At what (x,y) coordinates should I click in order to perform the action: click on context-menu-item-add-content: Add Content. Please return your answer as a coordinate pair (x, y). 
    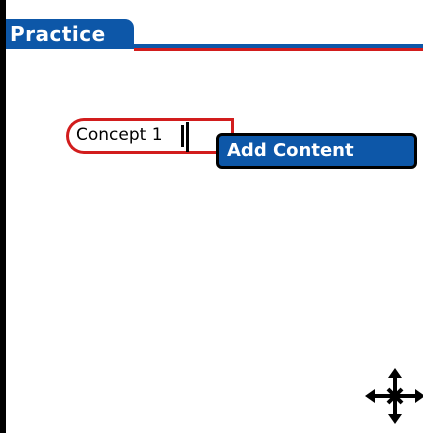
    Looking at the image, I should click on (316, 151).